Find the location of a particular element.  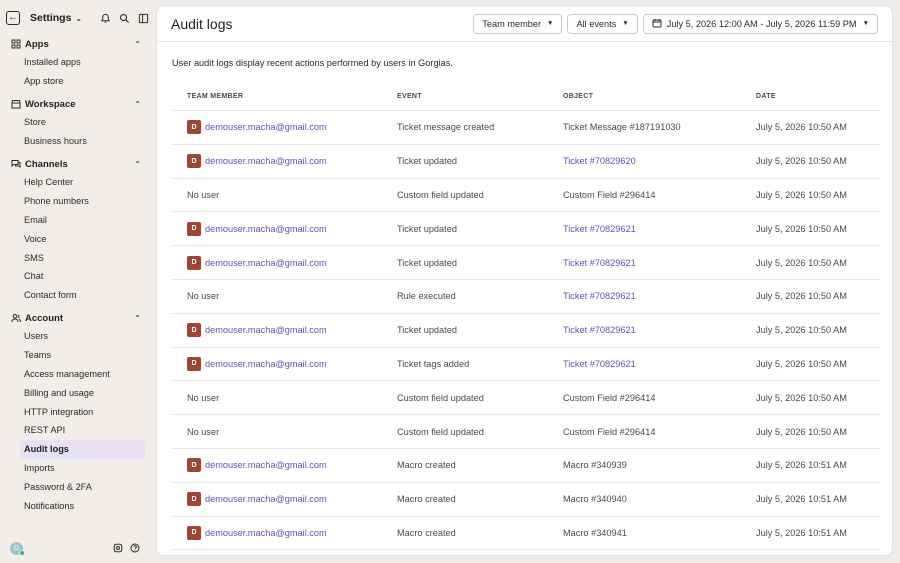

sidebar-item-contact-form: Contact form is located at coordinates (72, 295).